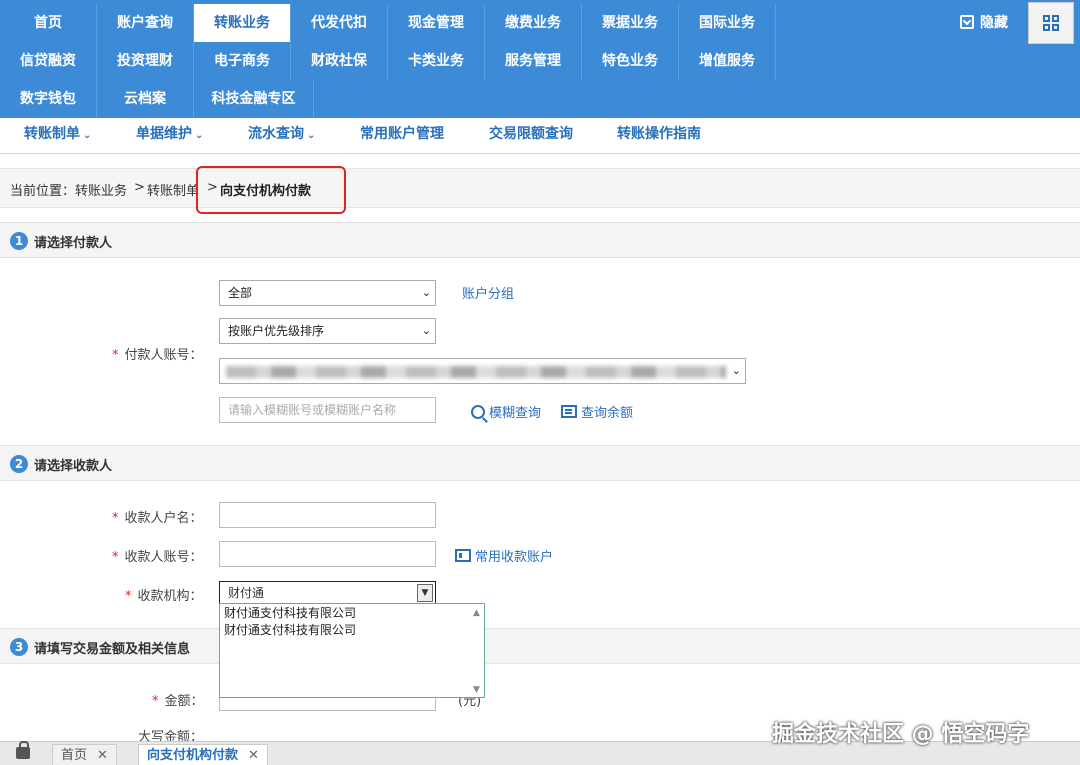 This screenshot has width=1080, height=765. What do you see at coordinates (540, 646) in the screenshot?
I see `section-amount-header: 3 请填写交易金额及相关信息` at bounding box center [540, 646].